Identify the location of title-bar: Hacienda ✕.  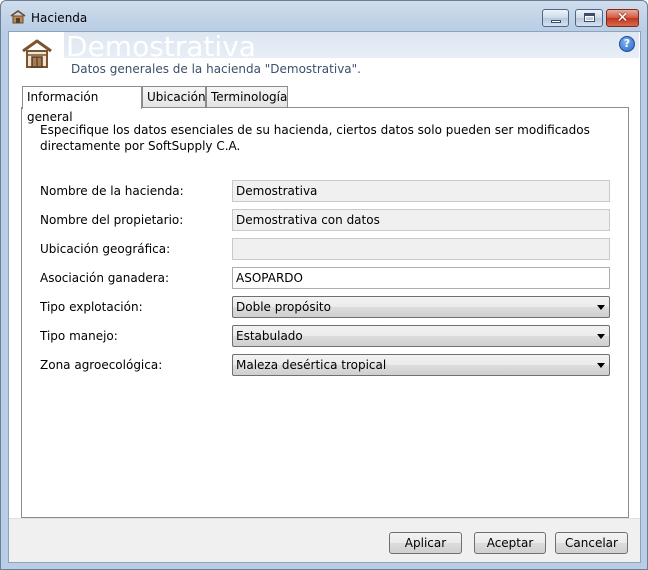
(324, 16).